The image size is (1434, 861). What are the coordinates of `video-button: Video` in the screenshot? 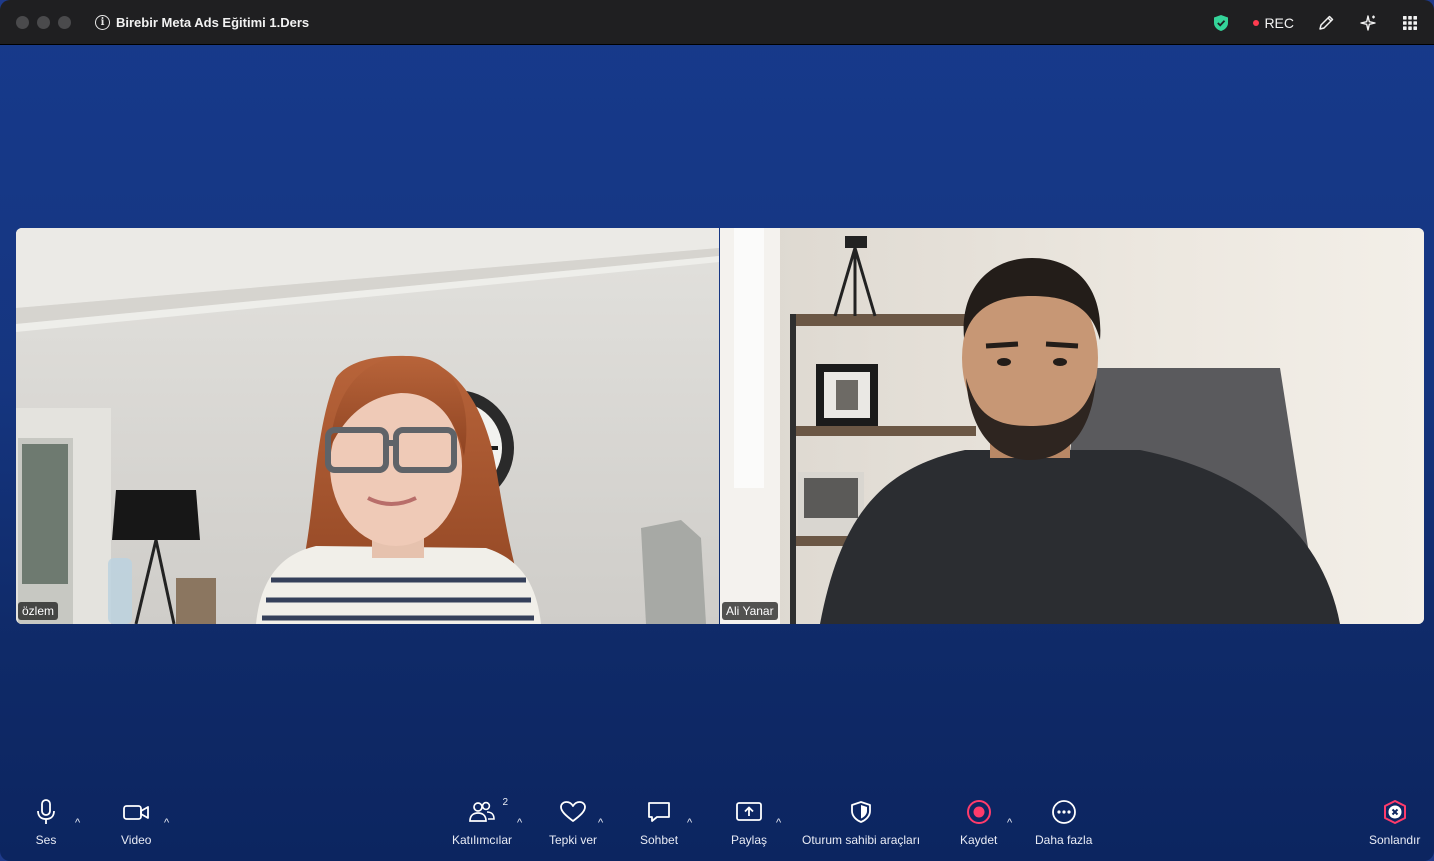 It's located at (136, 822).